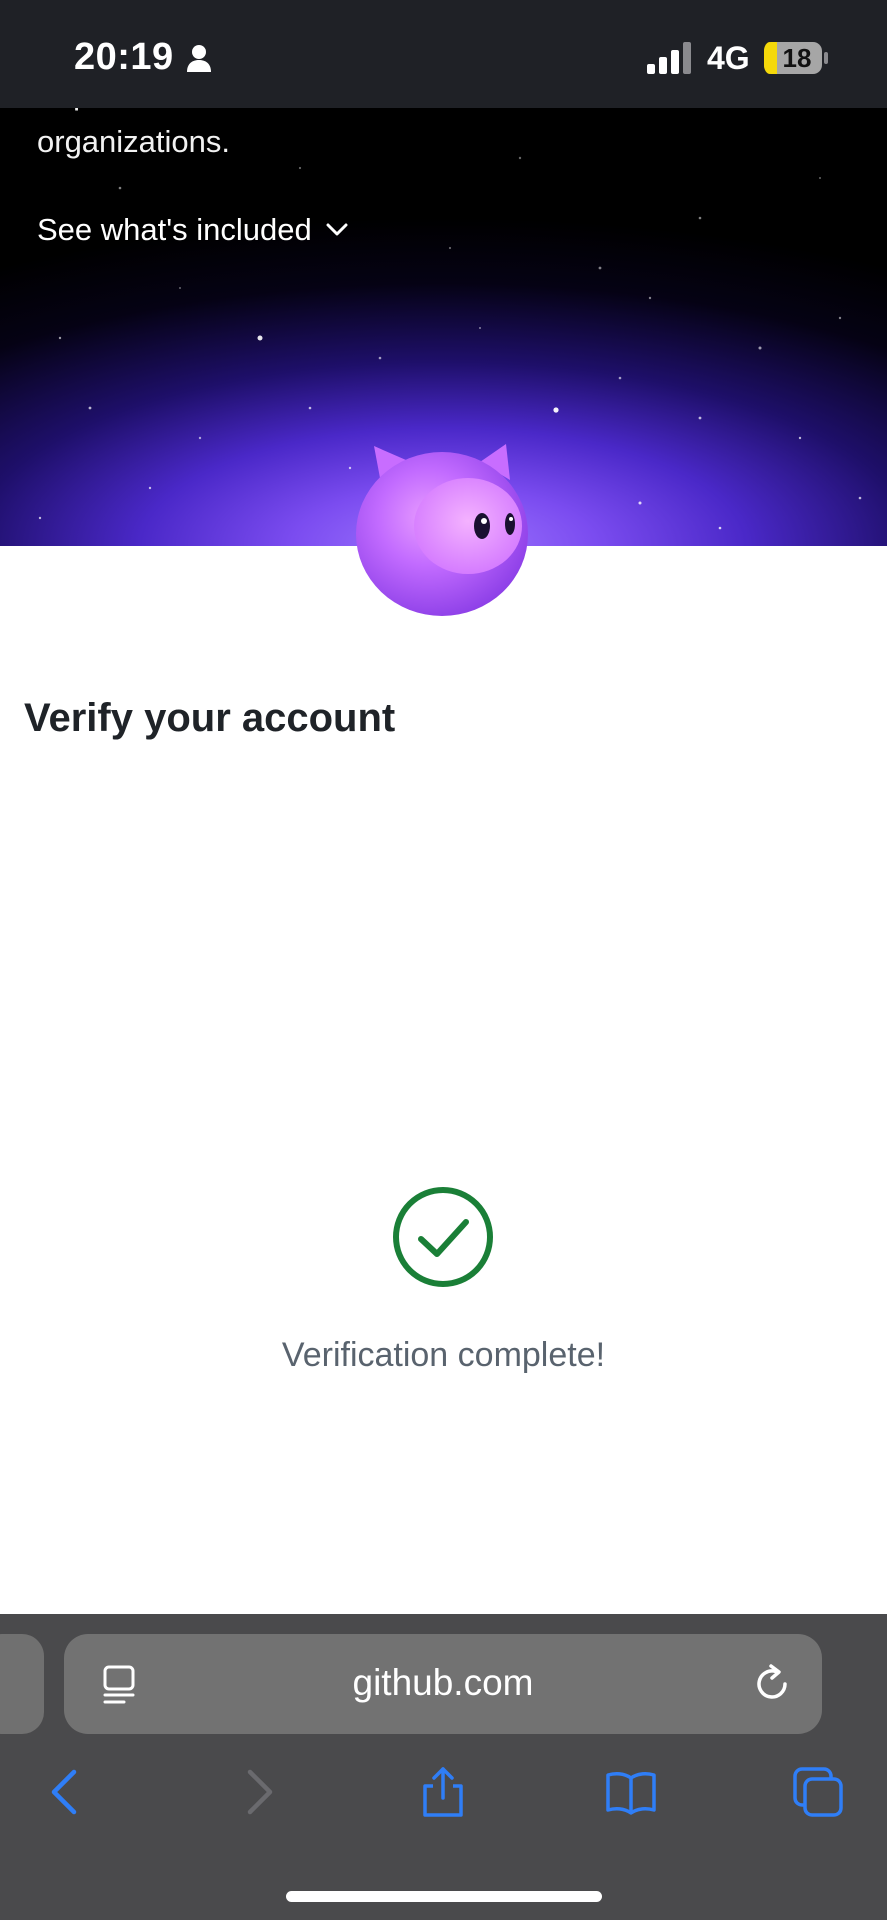 The image size is (887, 1920). What do you see at coordinates (797, 58) in the screenshot?
I see `battery-level: 18` at bounding box center [797, 58].